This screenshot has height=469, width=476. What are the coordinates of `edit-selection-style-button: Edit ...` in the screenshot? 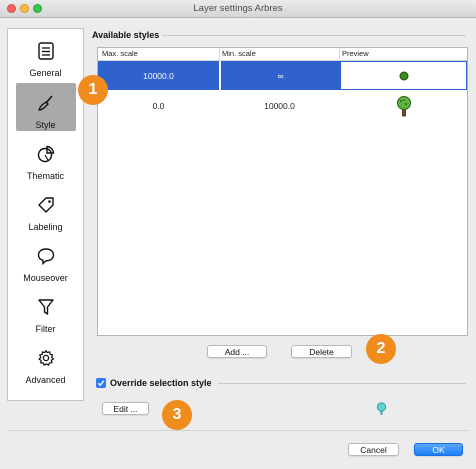 It's located at (125, 408).